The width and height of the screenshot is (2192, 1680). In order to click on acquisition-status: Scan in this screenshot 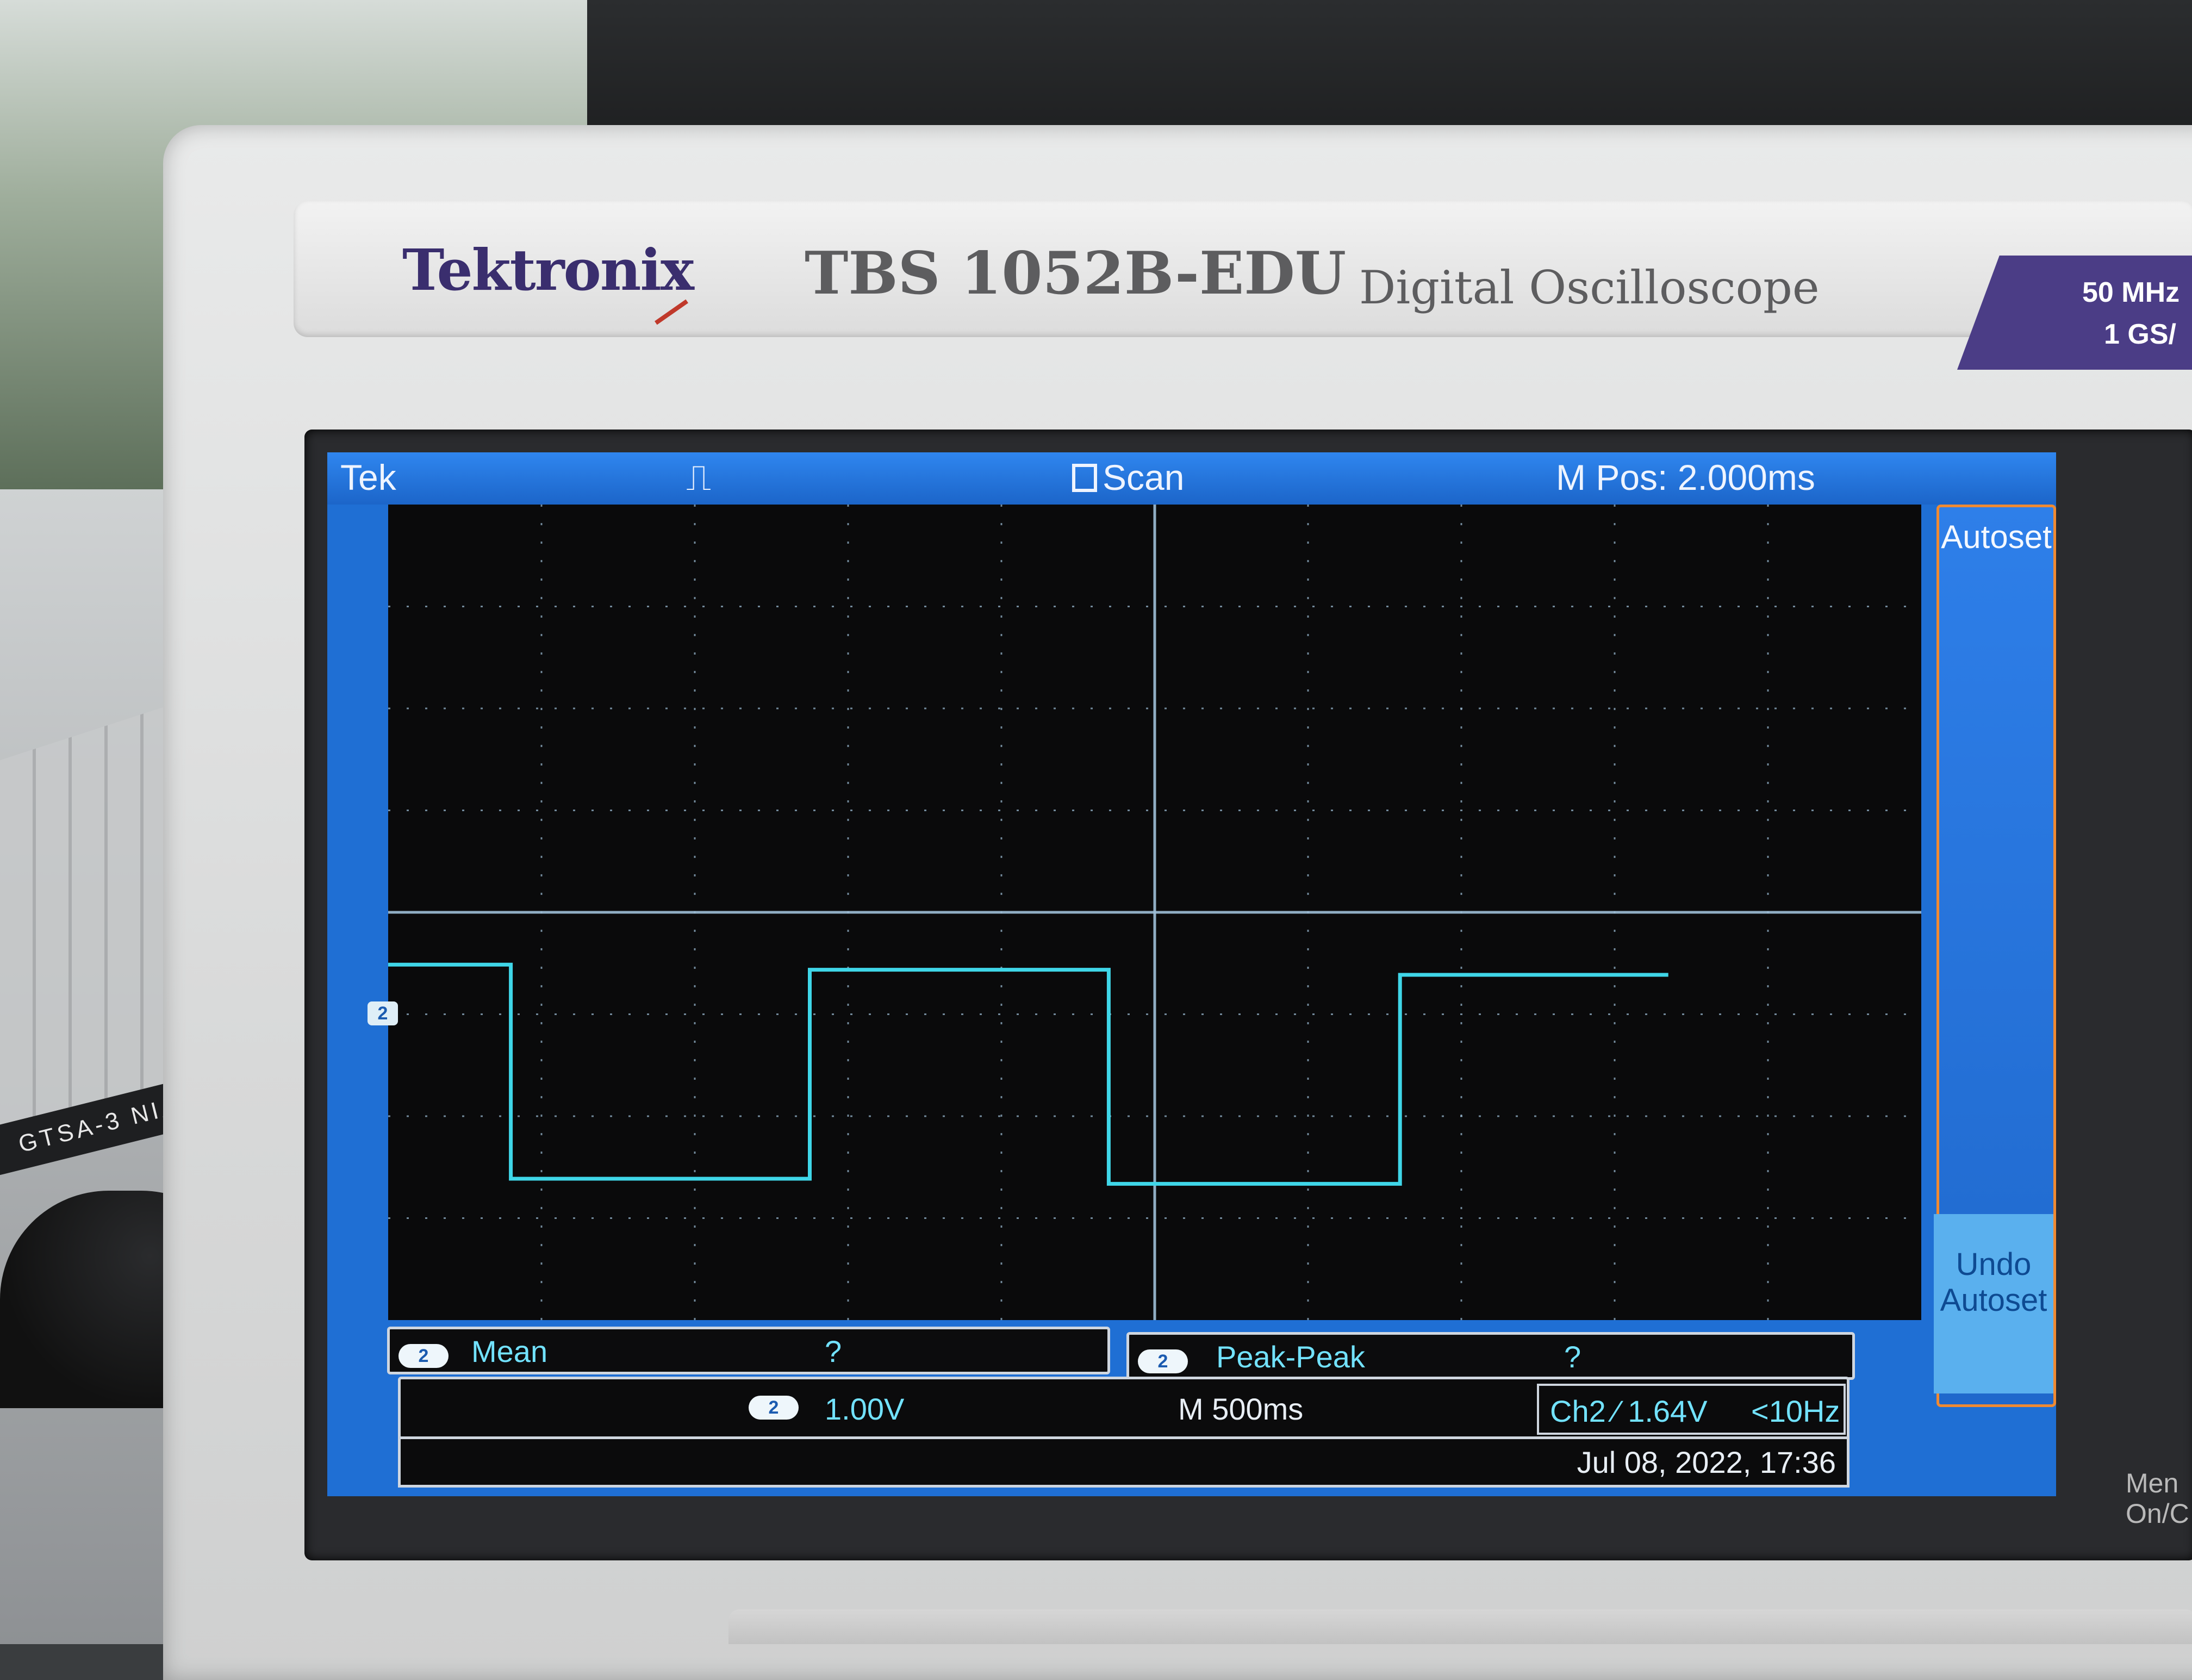, I will do `click(1128, 477)`.